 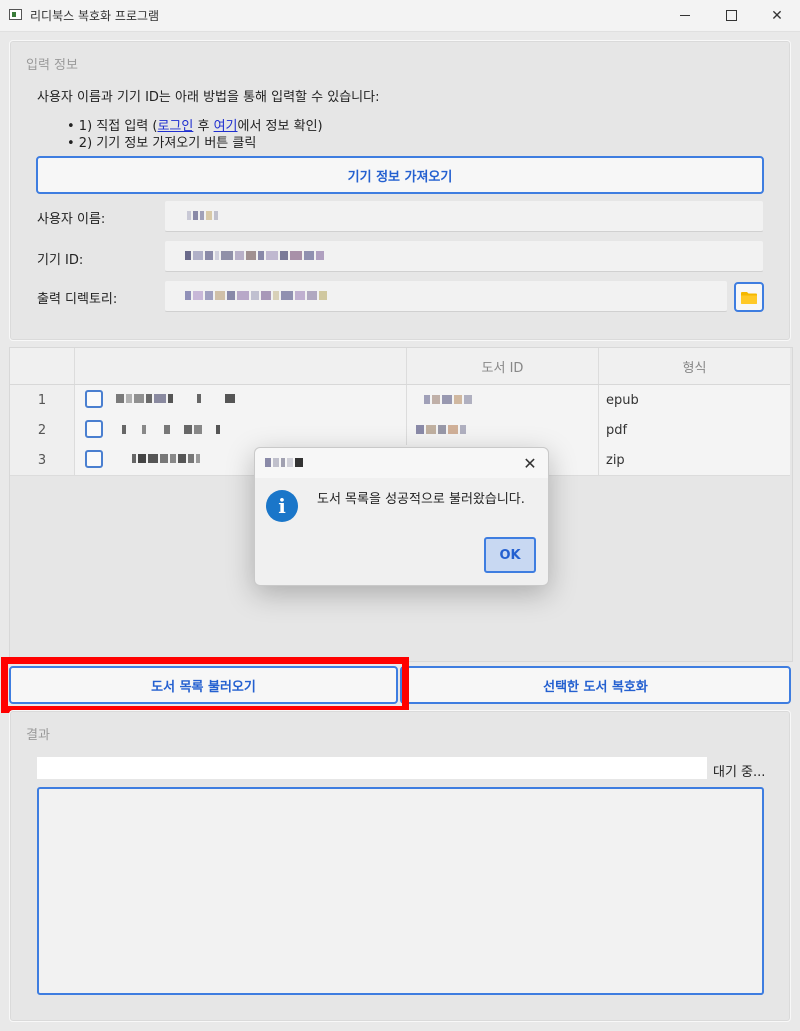 What do you see at coordinates (208, 97) in the screenshot?
I see `instruction-text: 사용자 이름과 기기 ID는 아래 방법을 통해 입력할 수 있습니다:` at bounding box center [208, 97].